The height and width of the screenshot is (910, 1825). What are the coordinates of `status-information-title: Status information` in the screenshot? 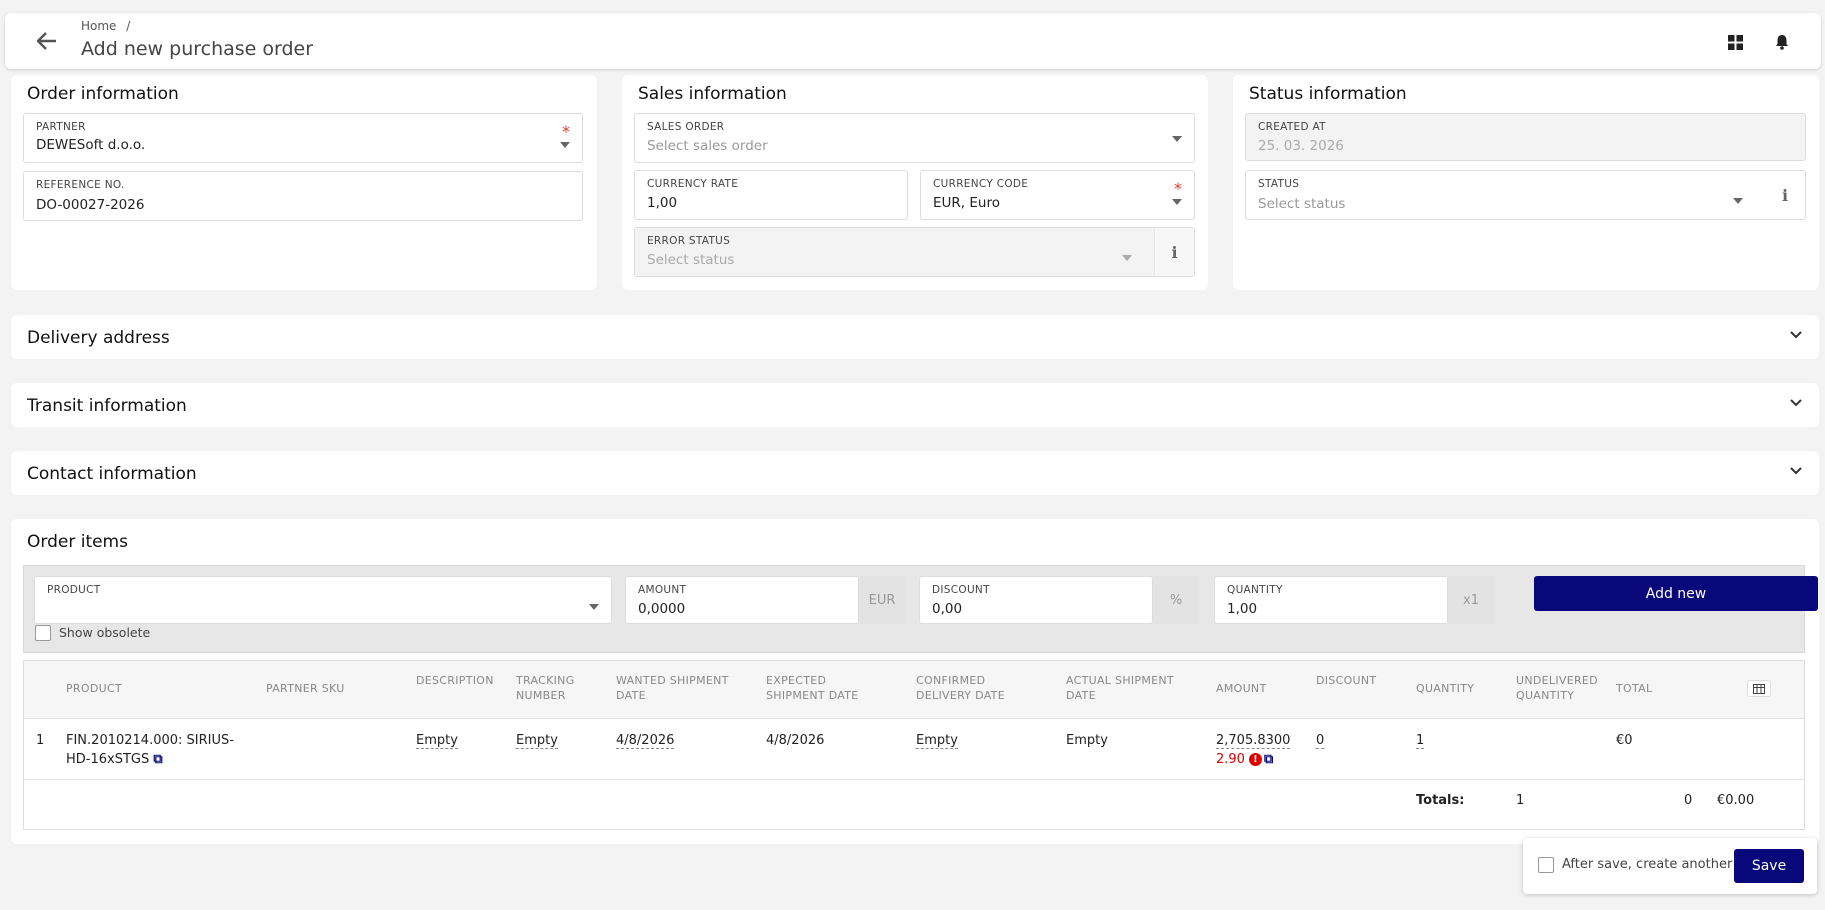 It's located at (1328, 94).